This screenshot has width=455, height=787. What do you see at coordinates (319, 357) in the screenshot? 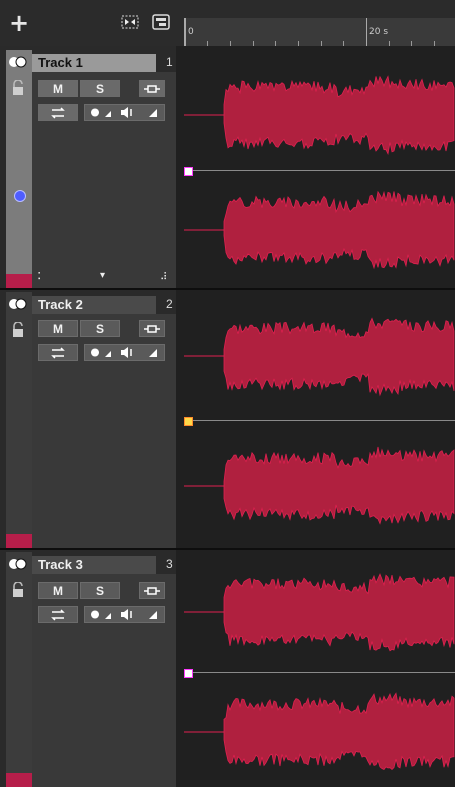
I see `waveform-track2-left` at bounding box center [319, 357].